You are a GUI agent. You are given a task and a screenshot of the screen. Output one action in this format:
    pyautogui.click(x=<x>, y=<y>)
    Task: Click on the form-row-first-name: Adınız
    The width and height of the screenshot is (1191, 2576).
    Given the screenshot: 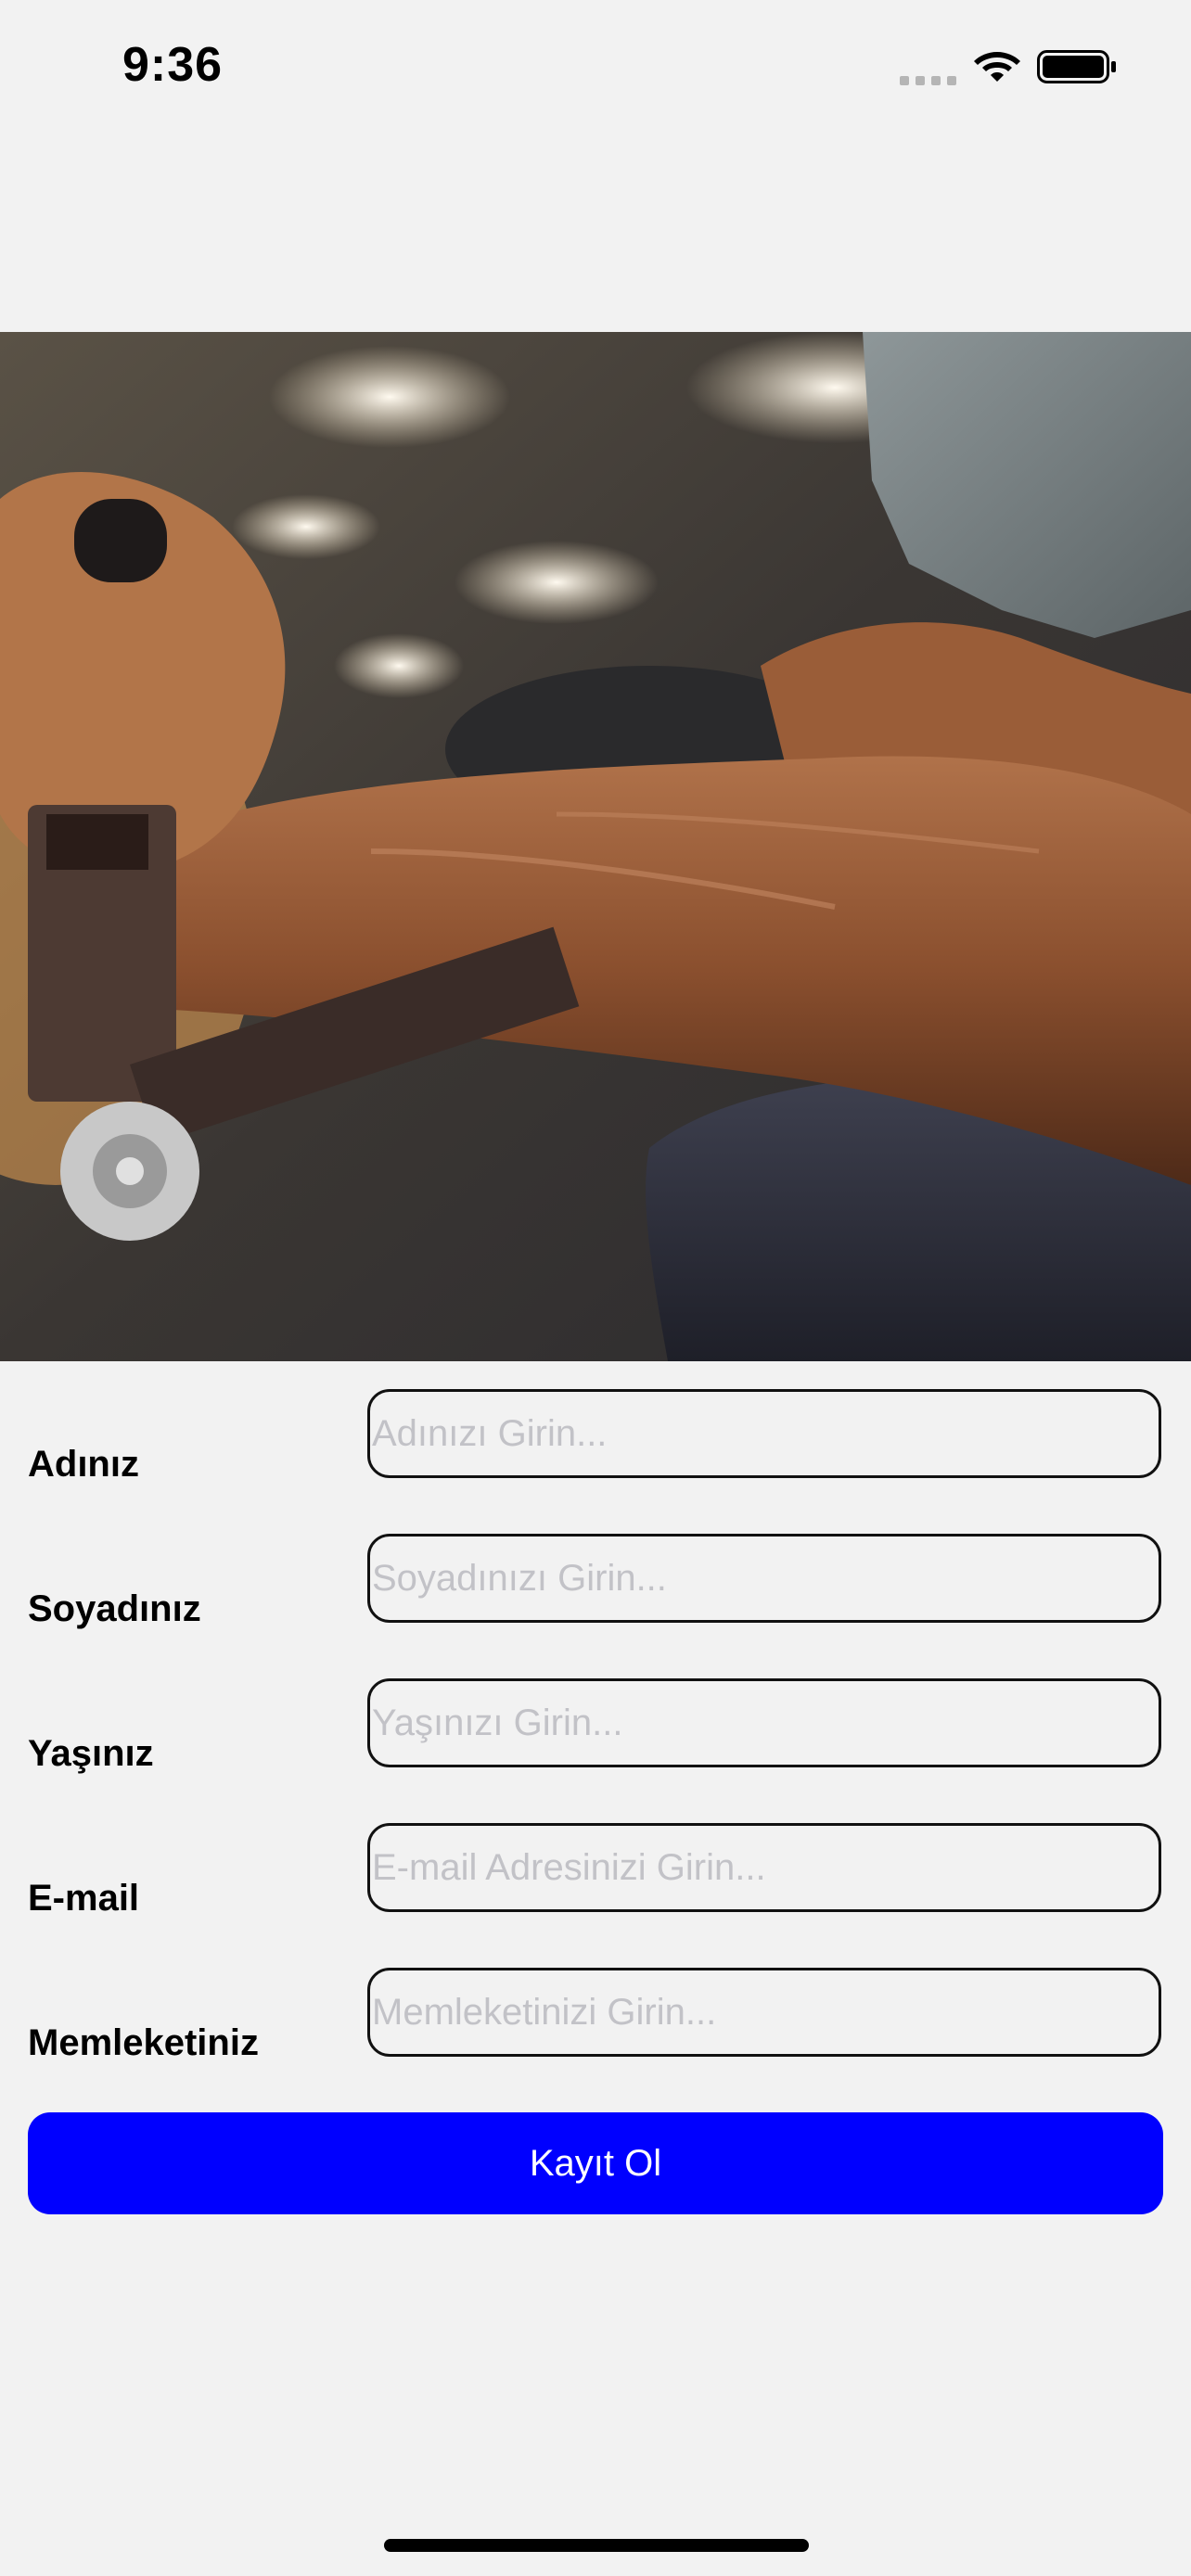 What is the action you would take?
    pyautogui.click(x=595, y=1437)
    